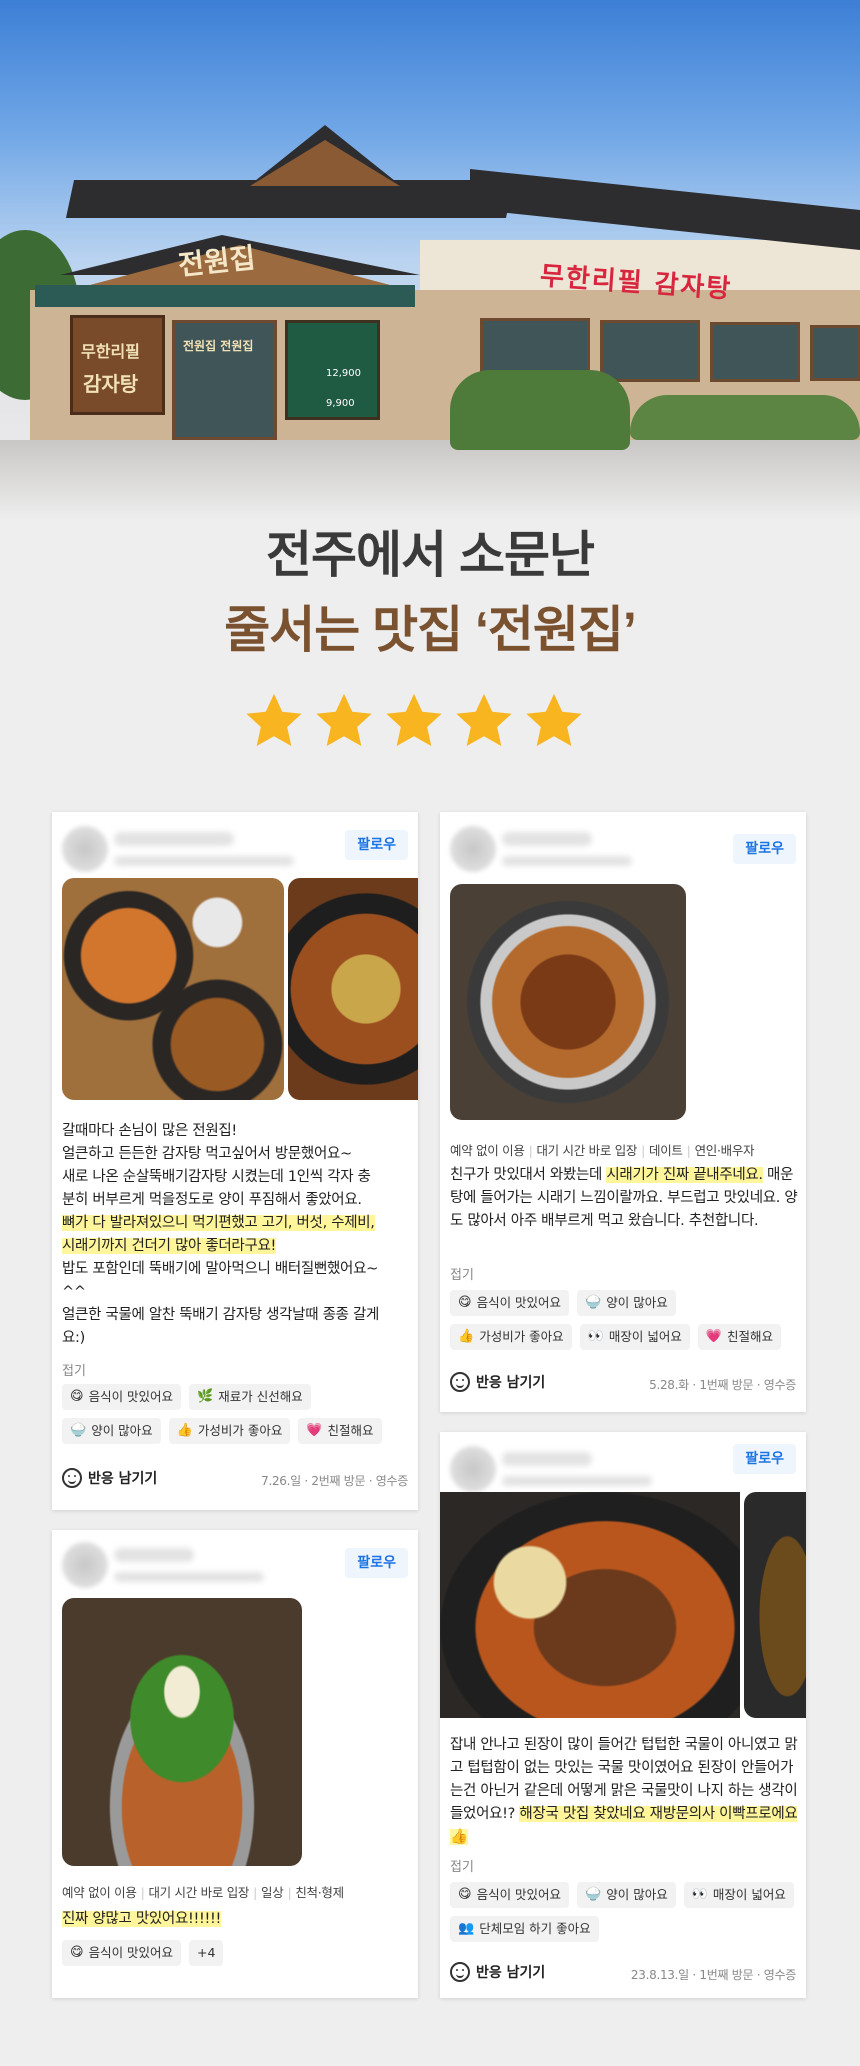  Describe the element at coordinates (430, 555) in the screenshot. I see `headline-line-1: 전주에서 소문난` at that location.